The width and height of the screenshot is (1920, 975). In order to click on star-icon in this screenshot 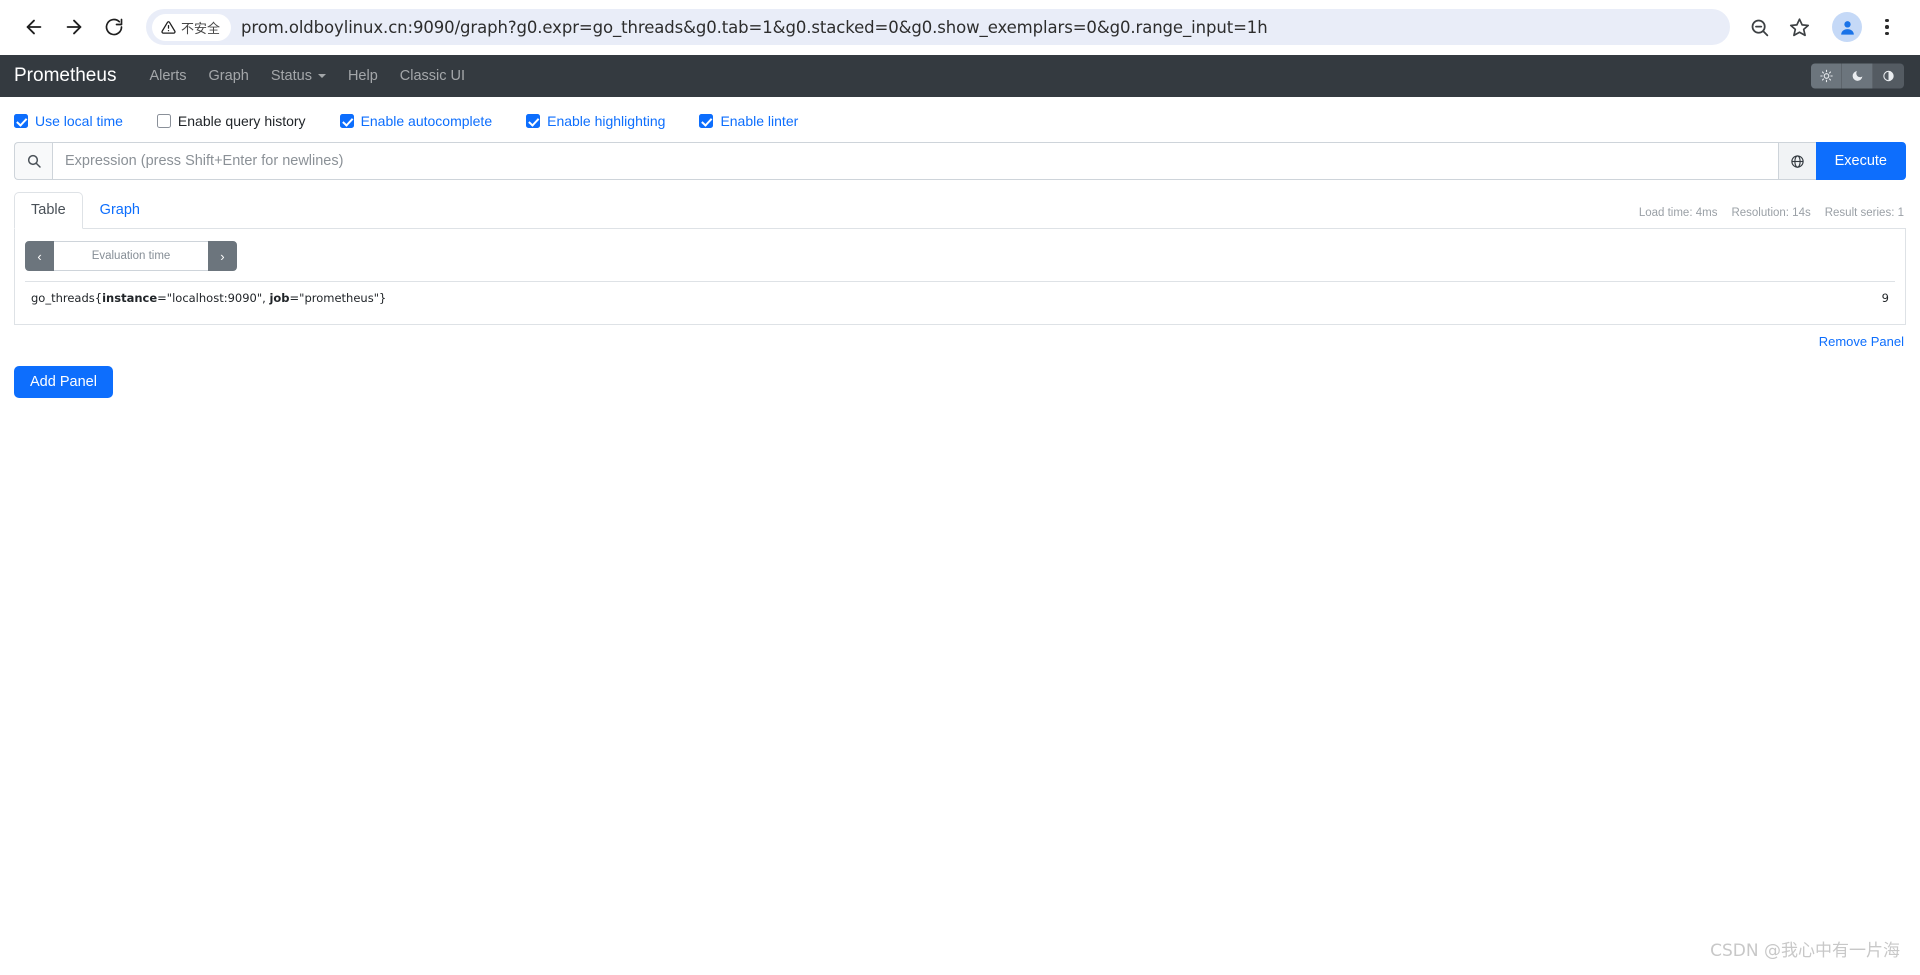, I will do `click(1799, 26)`.